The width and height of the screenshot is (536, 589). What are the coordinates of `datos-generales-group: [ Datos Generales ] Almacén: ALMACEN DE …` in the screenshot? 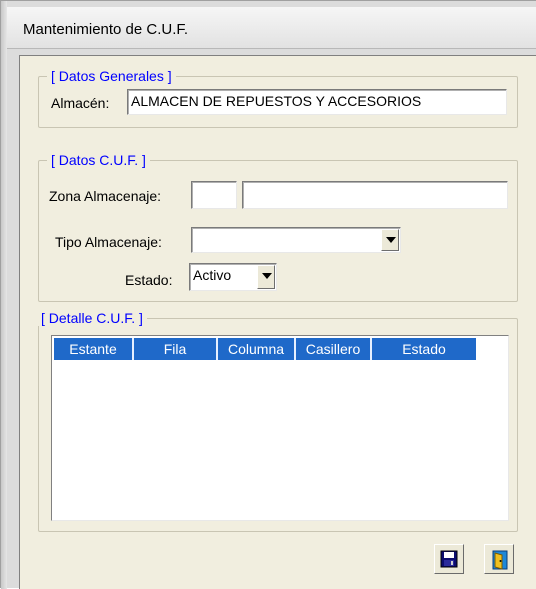 It's located at (278, 98).